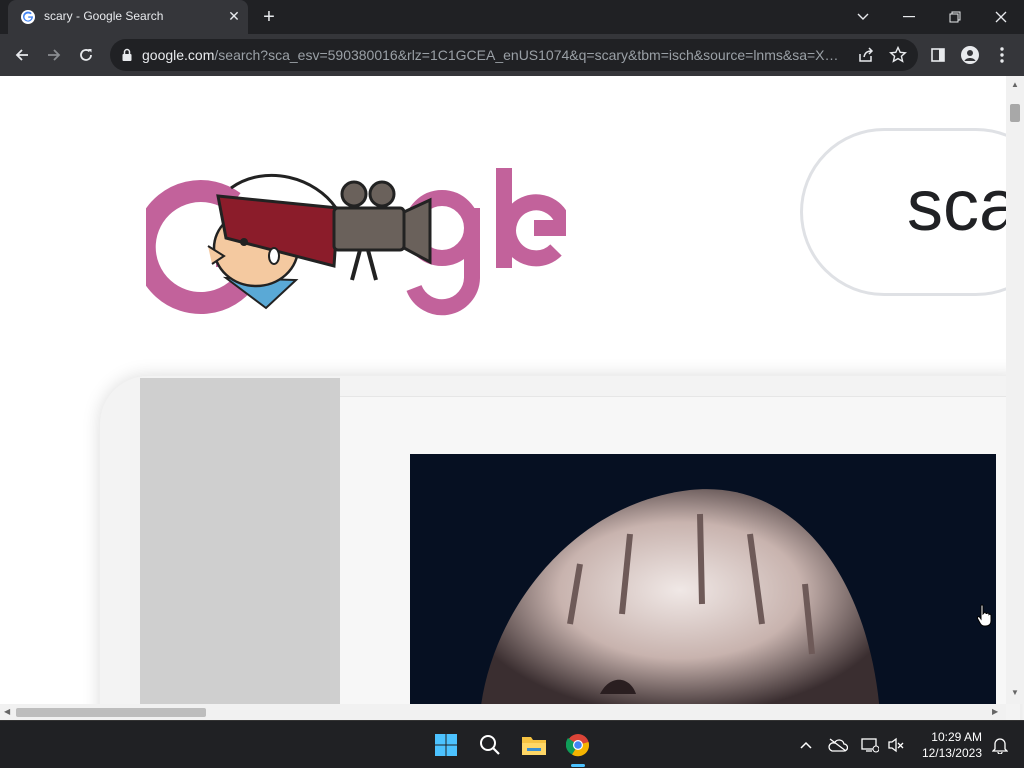 This screenshot has width=1024, height=768. I want to click on windows-start-icon, so click(446, 745).